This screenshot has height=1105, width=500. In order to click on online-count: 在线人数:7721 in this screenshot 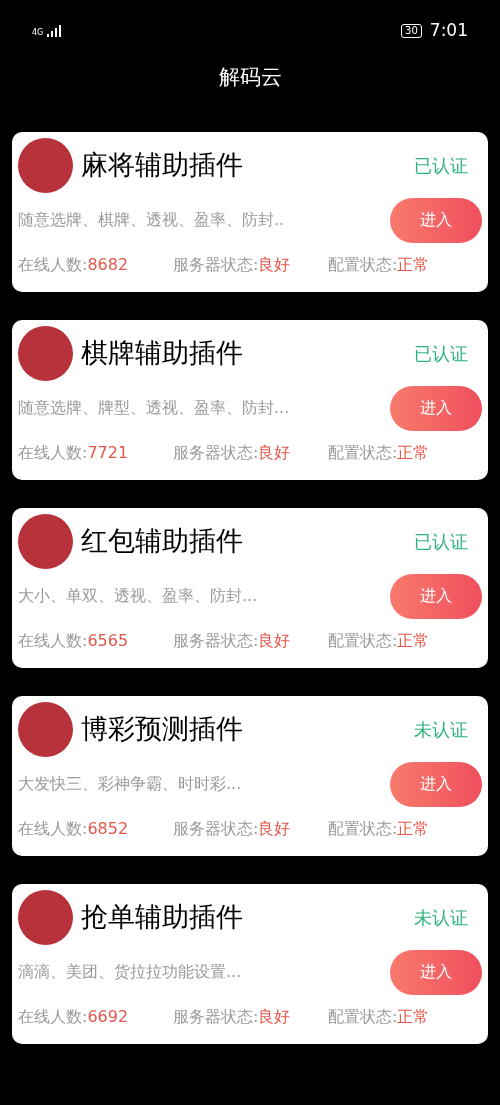, I will do `click(74, 452)`.